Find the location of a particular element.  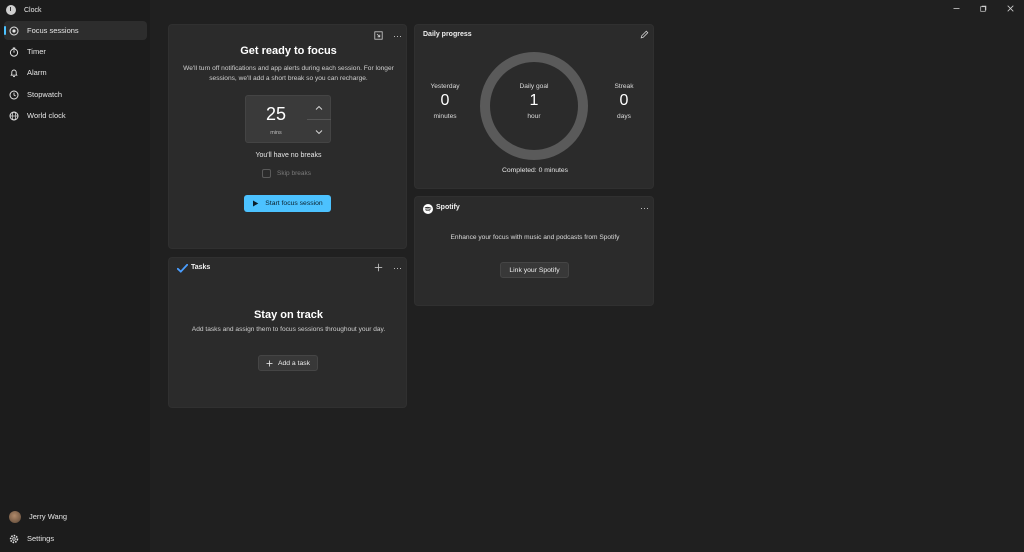

sidebar-item-timer: Timer is located at coordinates (75, 51).